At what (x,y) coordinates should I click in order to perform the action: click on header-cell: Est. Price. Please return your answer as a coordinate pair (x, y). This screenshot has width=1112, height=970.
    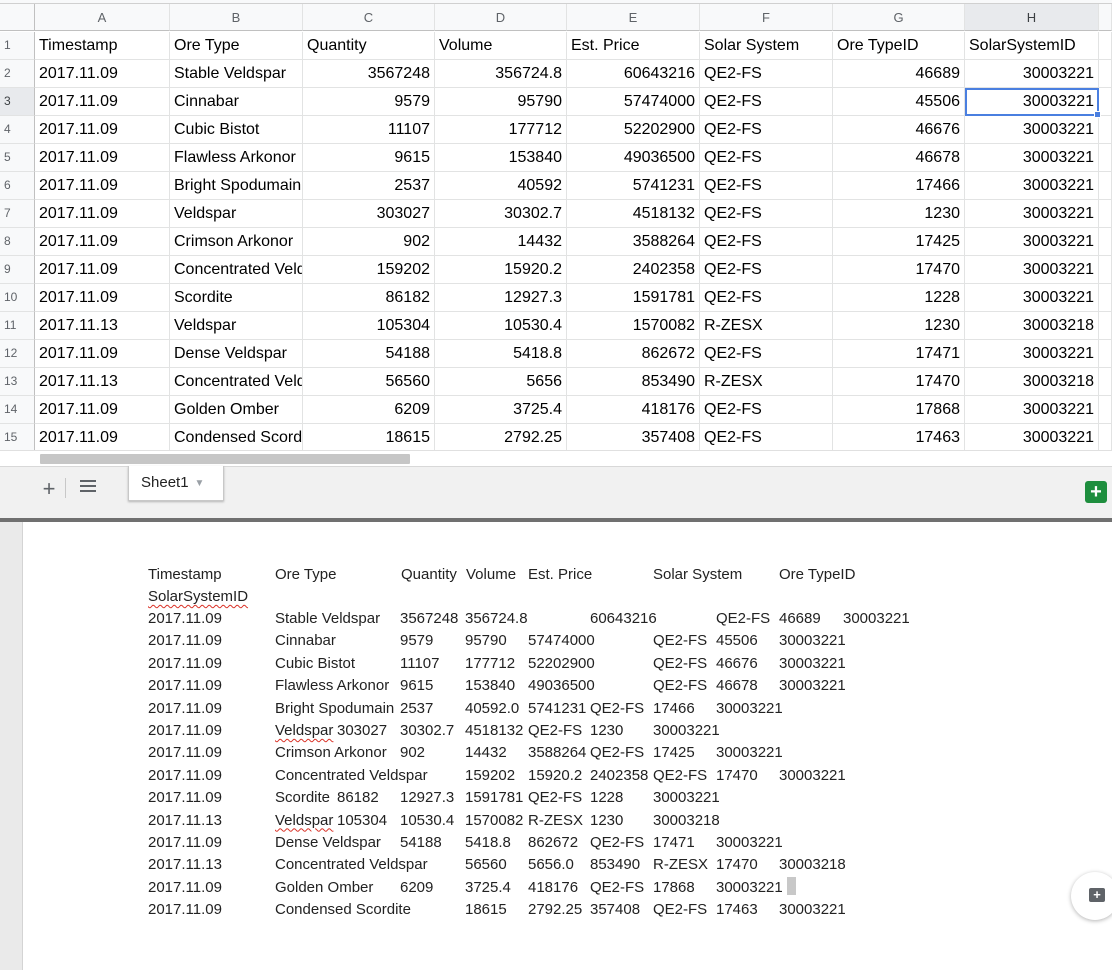
    Looking at the image, I should click on (633, 46).